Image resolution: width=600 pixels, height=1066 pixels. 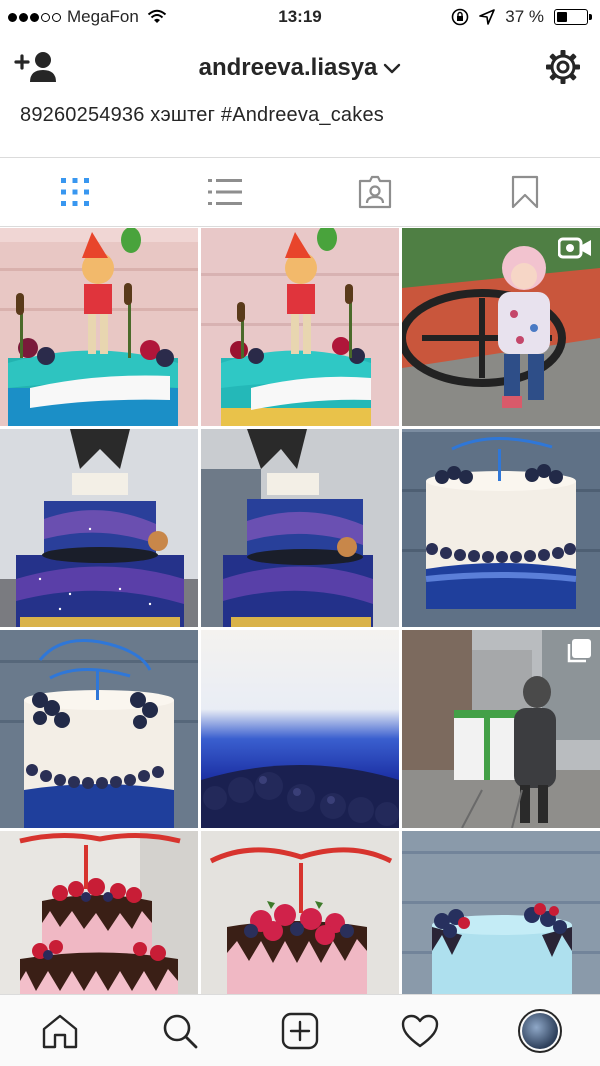 I want to click on orientation-lock-icon, so click(x=460, y=17).